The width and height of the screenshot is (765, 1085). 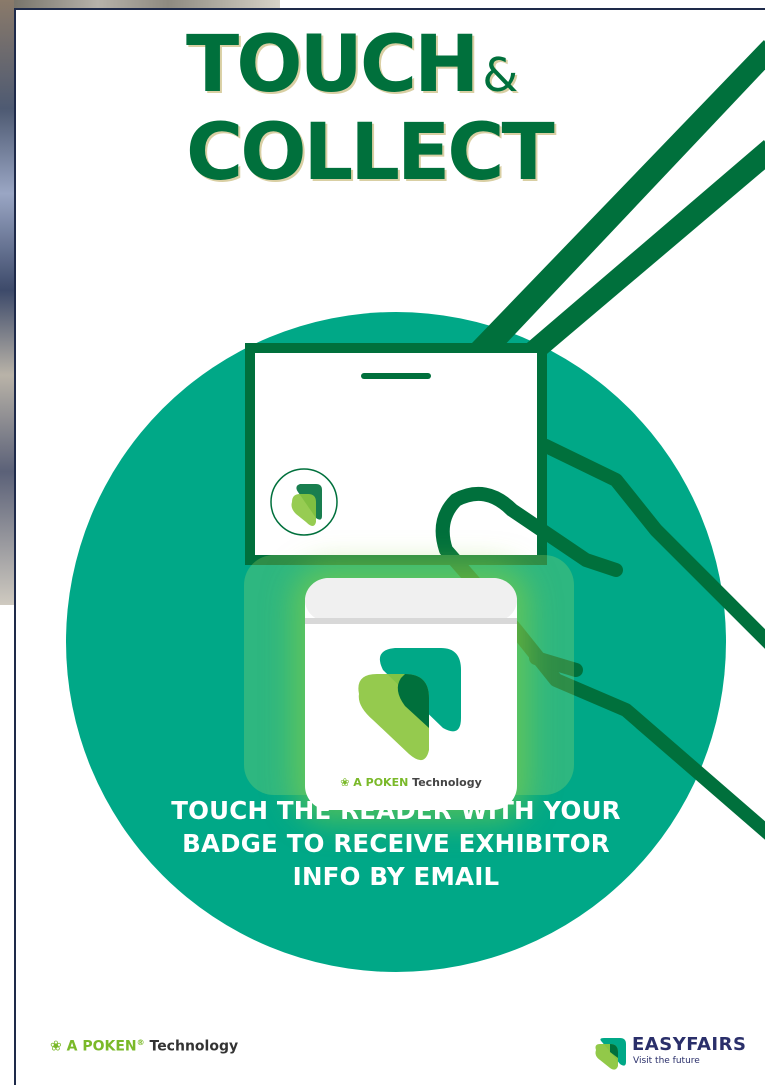 What do you see at coordinates (370, 153) in the screenshot?
I see `title-line-collect: COLLECT` at bounding box center [370, 153].